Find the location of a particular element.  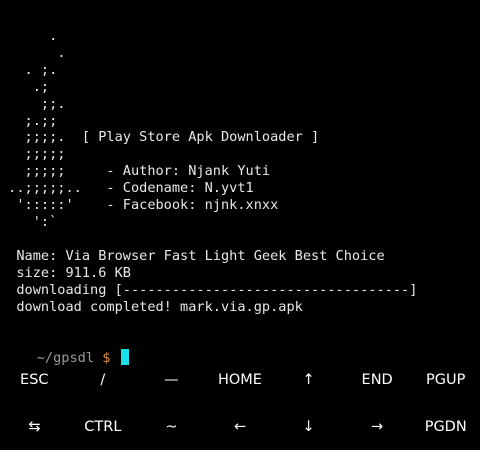

arrow-right-key: → is located at coordinates (377, 426).